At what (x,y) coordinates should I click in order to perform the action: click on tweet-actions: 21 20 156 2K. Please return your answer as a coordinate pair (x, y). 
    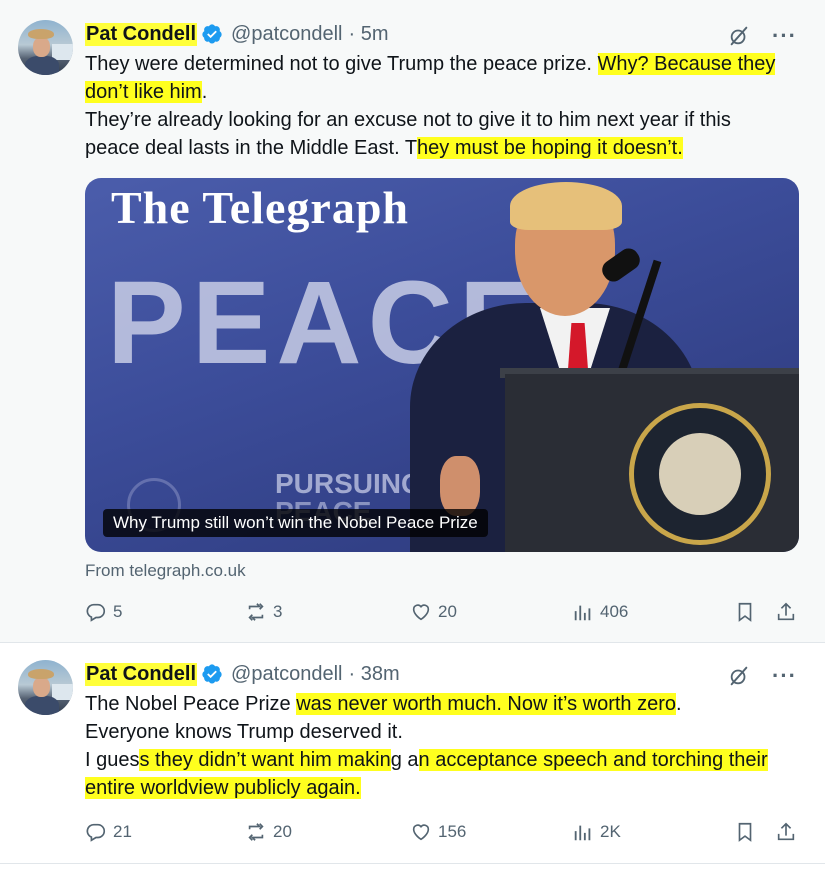
    Looking at the image, I should click on (445, 832).